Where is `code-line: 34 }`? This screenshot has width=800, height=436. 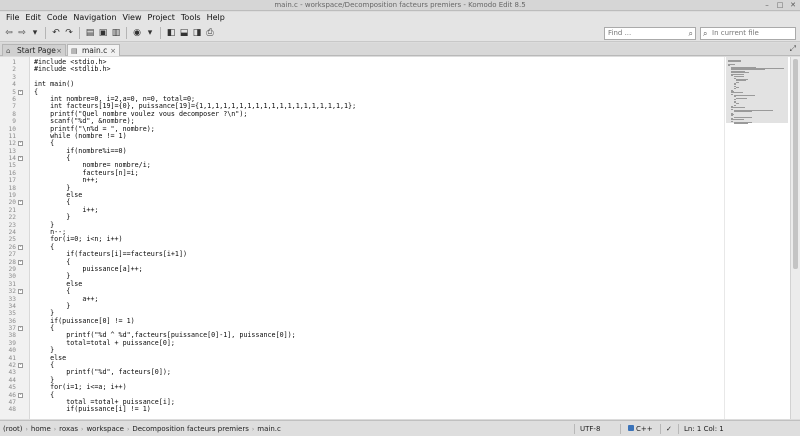
code-line: 34 } is located at coordinates (400, 306).